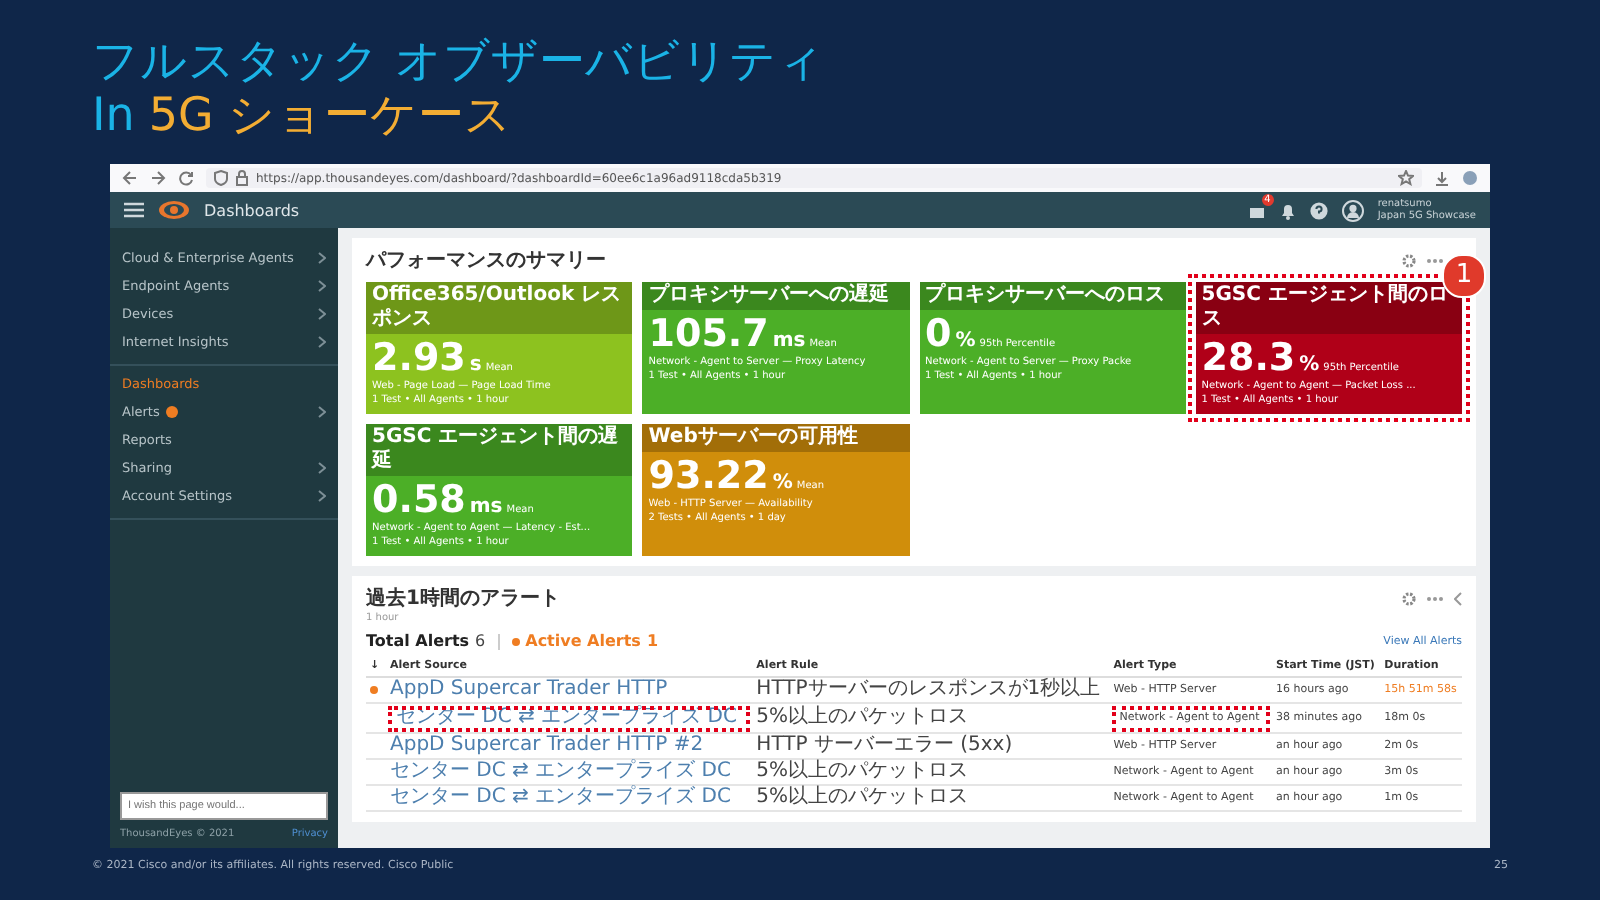 The image size is (1600, 900). What do you see at coordinates (1406, 178) in the screenshot?
I see `star-icon` at bounding box center [1406, 178].